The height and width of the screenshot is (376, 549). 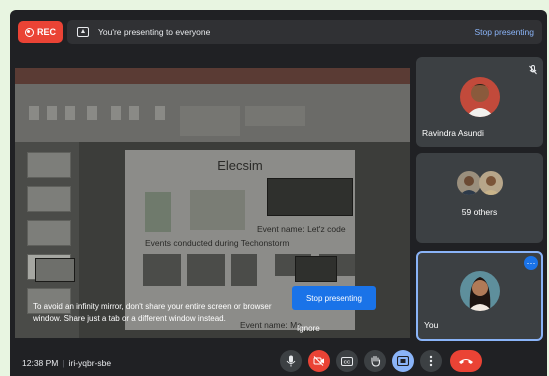 I want to click on more-vert-icon, so click(x=431, y=361).